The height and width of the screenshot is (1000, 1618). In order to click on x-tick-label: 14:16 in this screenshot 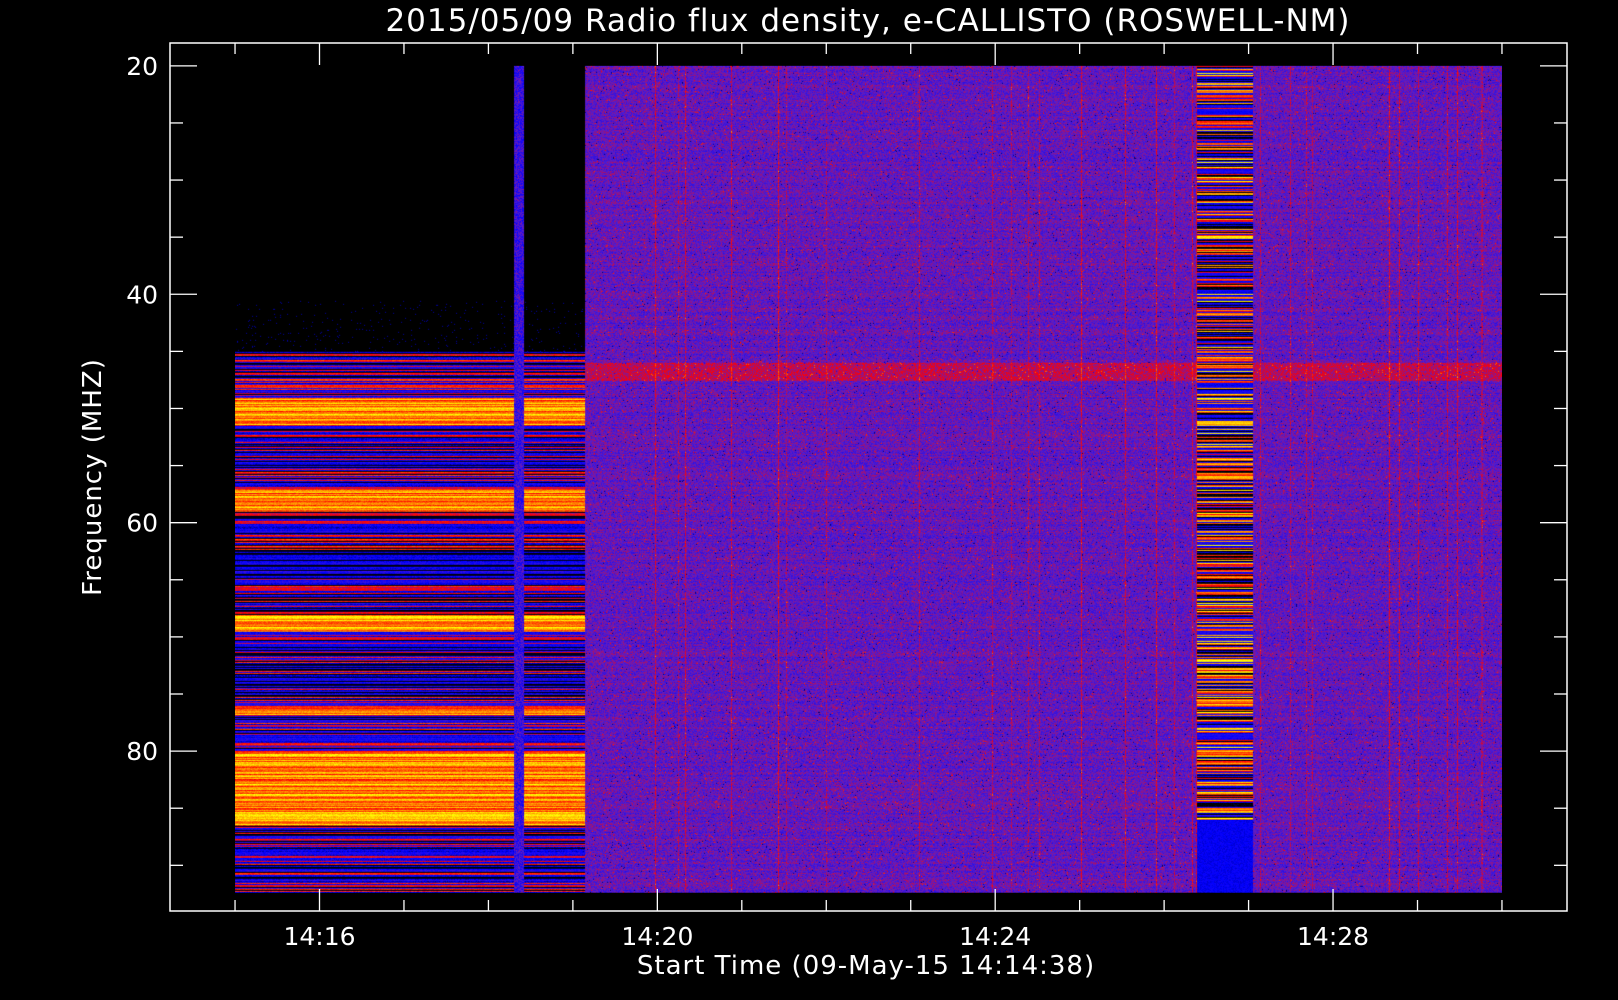, I will do `click(319, 936)`.